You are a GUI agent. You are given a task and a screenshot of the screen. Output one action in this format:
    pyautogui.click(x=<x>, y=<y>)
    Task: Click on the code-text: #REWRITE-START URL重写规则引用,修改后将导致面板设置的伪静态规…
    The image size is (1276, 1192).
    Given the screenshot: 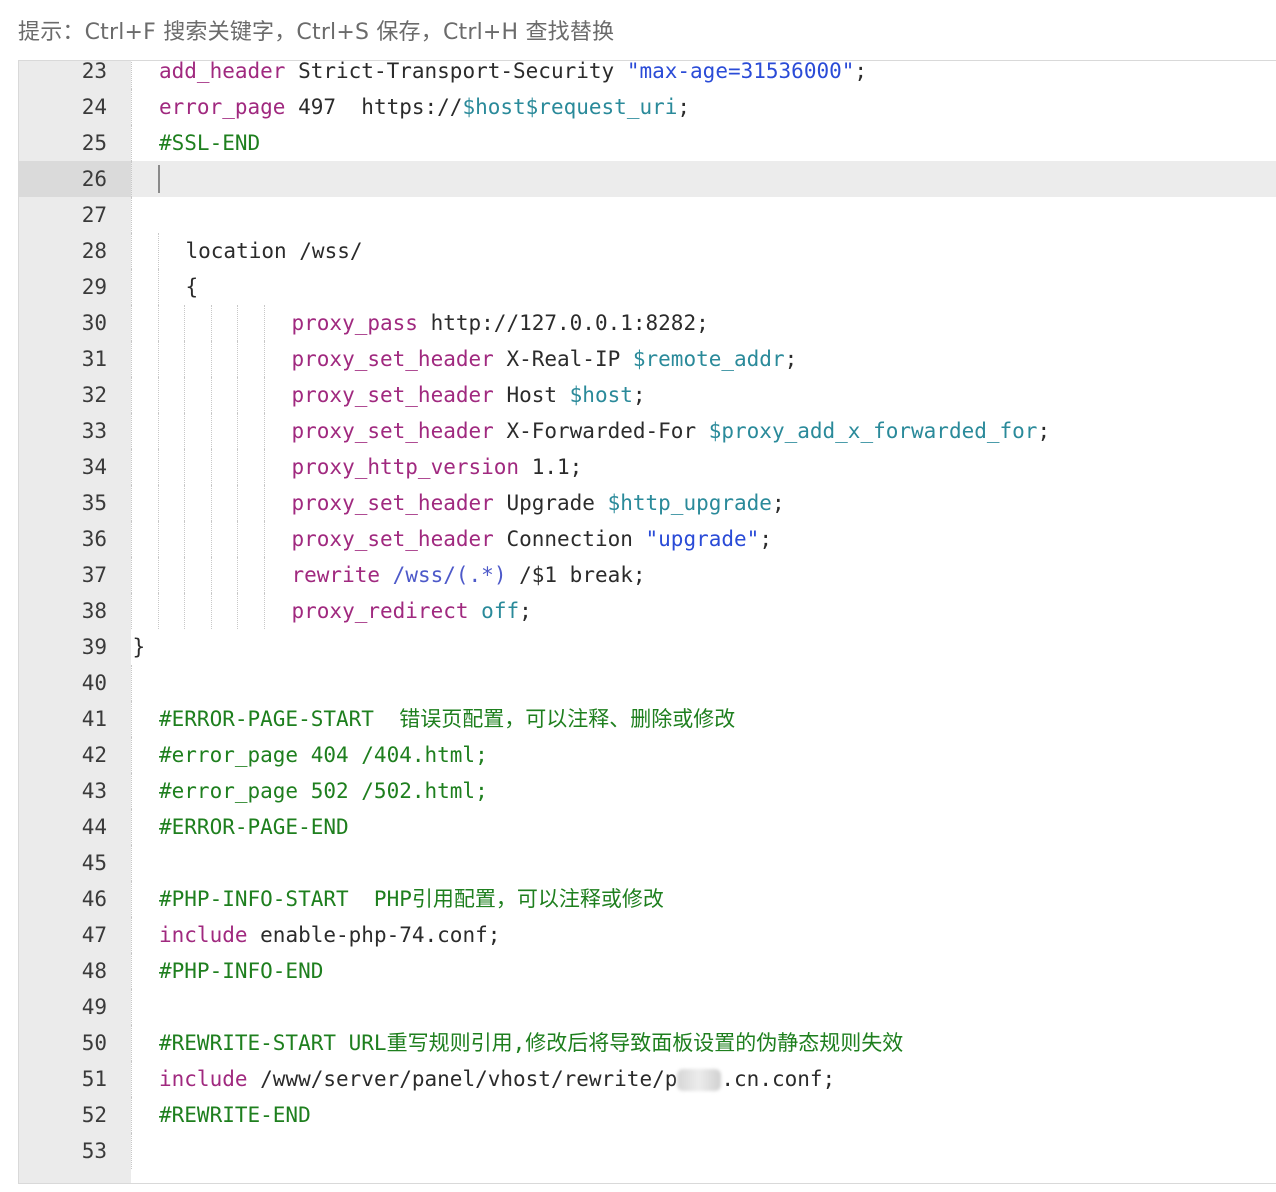 What is the action you would take?
    pyautogui.click(x=531, y=1043)
    